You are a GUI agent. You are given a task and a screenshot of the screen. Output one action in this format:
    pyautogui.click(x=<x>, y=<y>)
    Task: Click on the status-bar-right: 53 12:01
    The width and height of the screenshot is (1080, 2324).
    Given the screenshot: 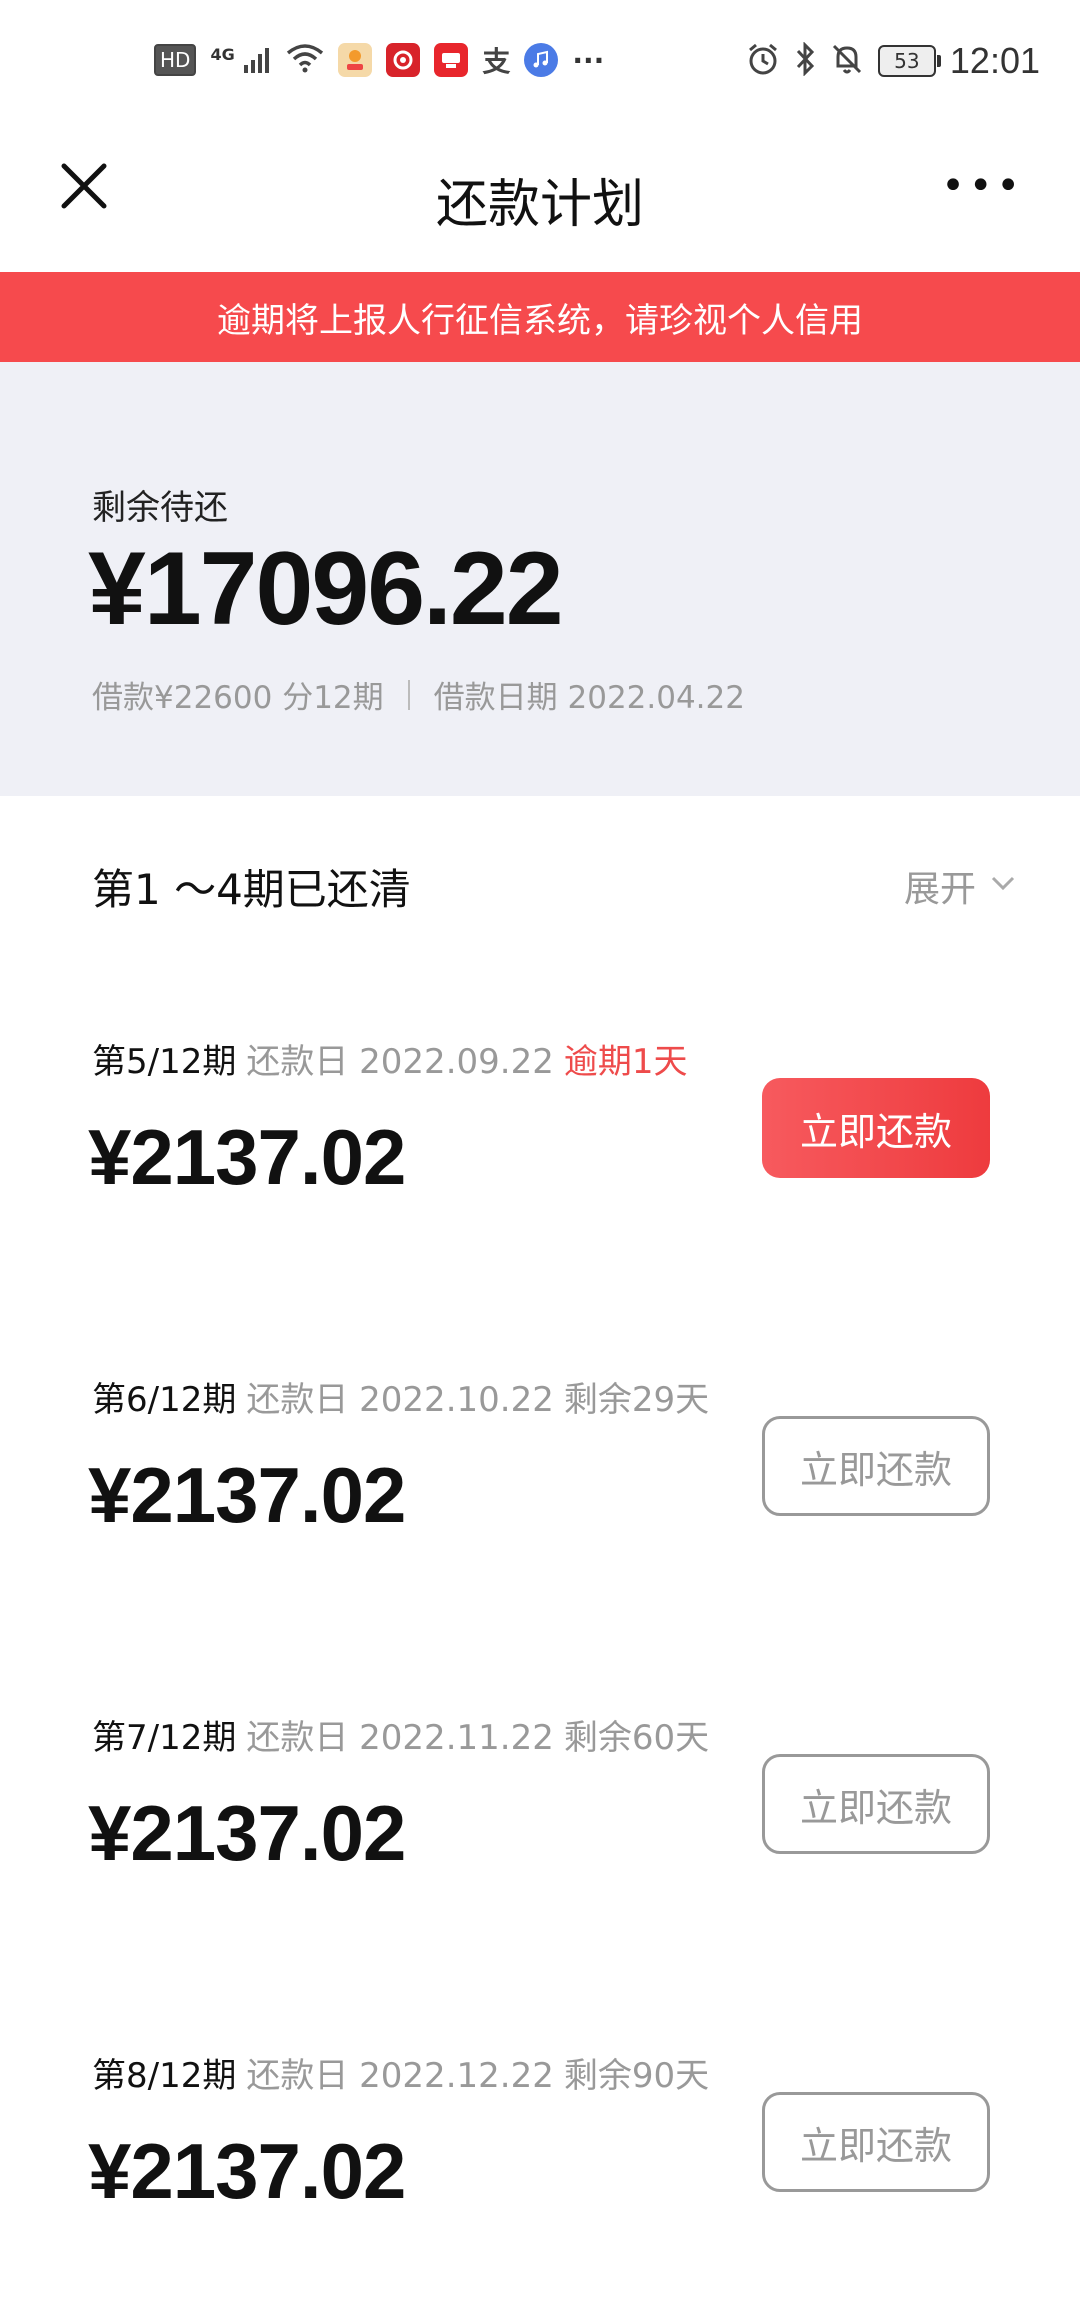 What is the action you would take?
    pyautogui.click(x=893, y=61)
    